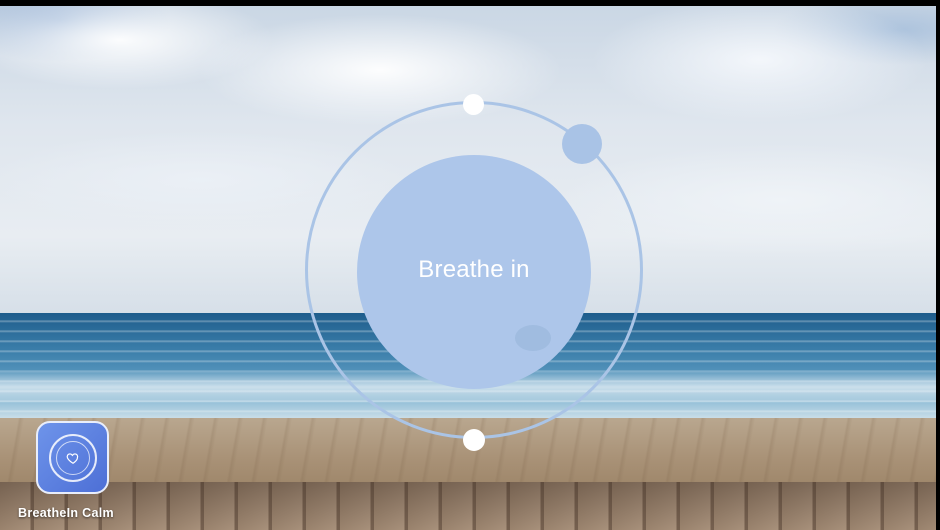 The image size is (940, 530). Describe the element at coordinates (473, 104) in the screenshot. I see `orbit-marker-top` at that location.